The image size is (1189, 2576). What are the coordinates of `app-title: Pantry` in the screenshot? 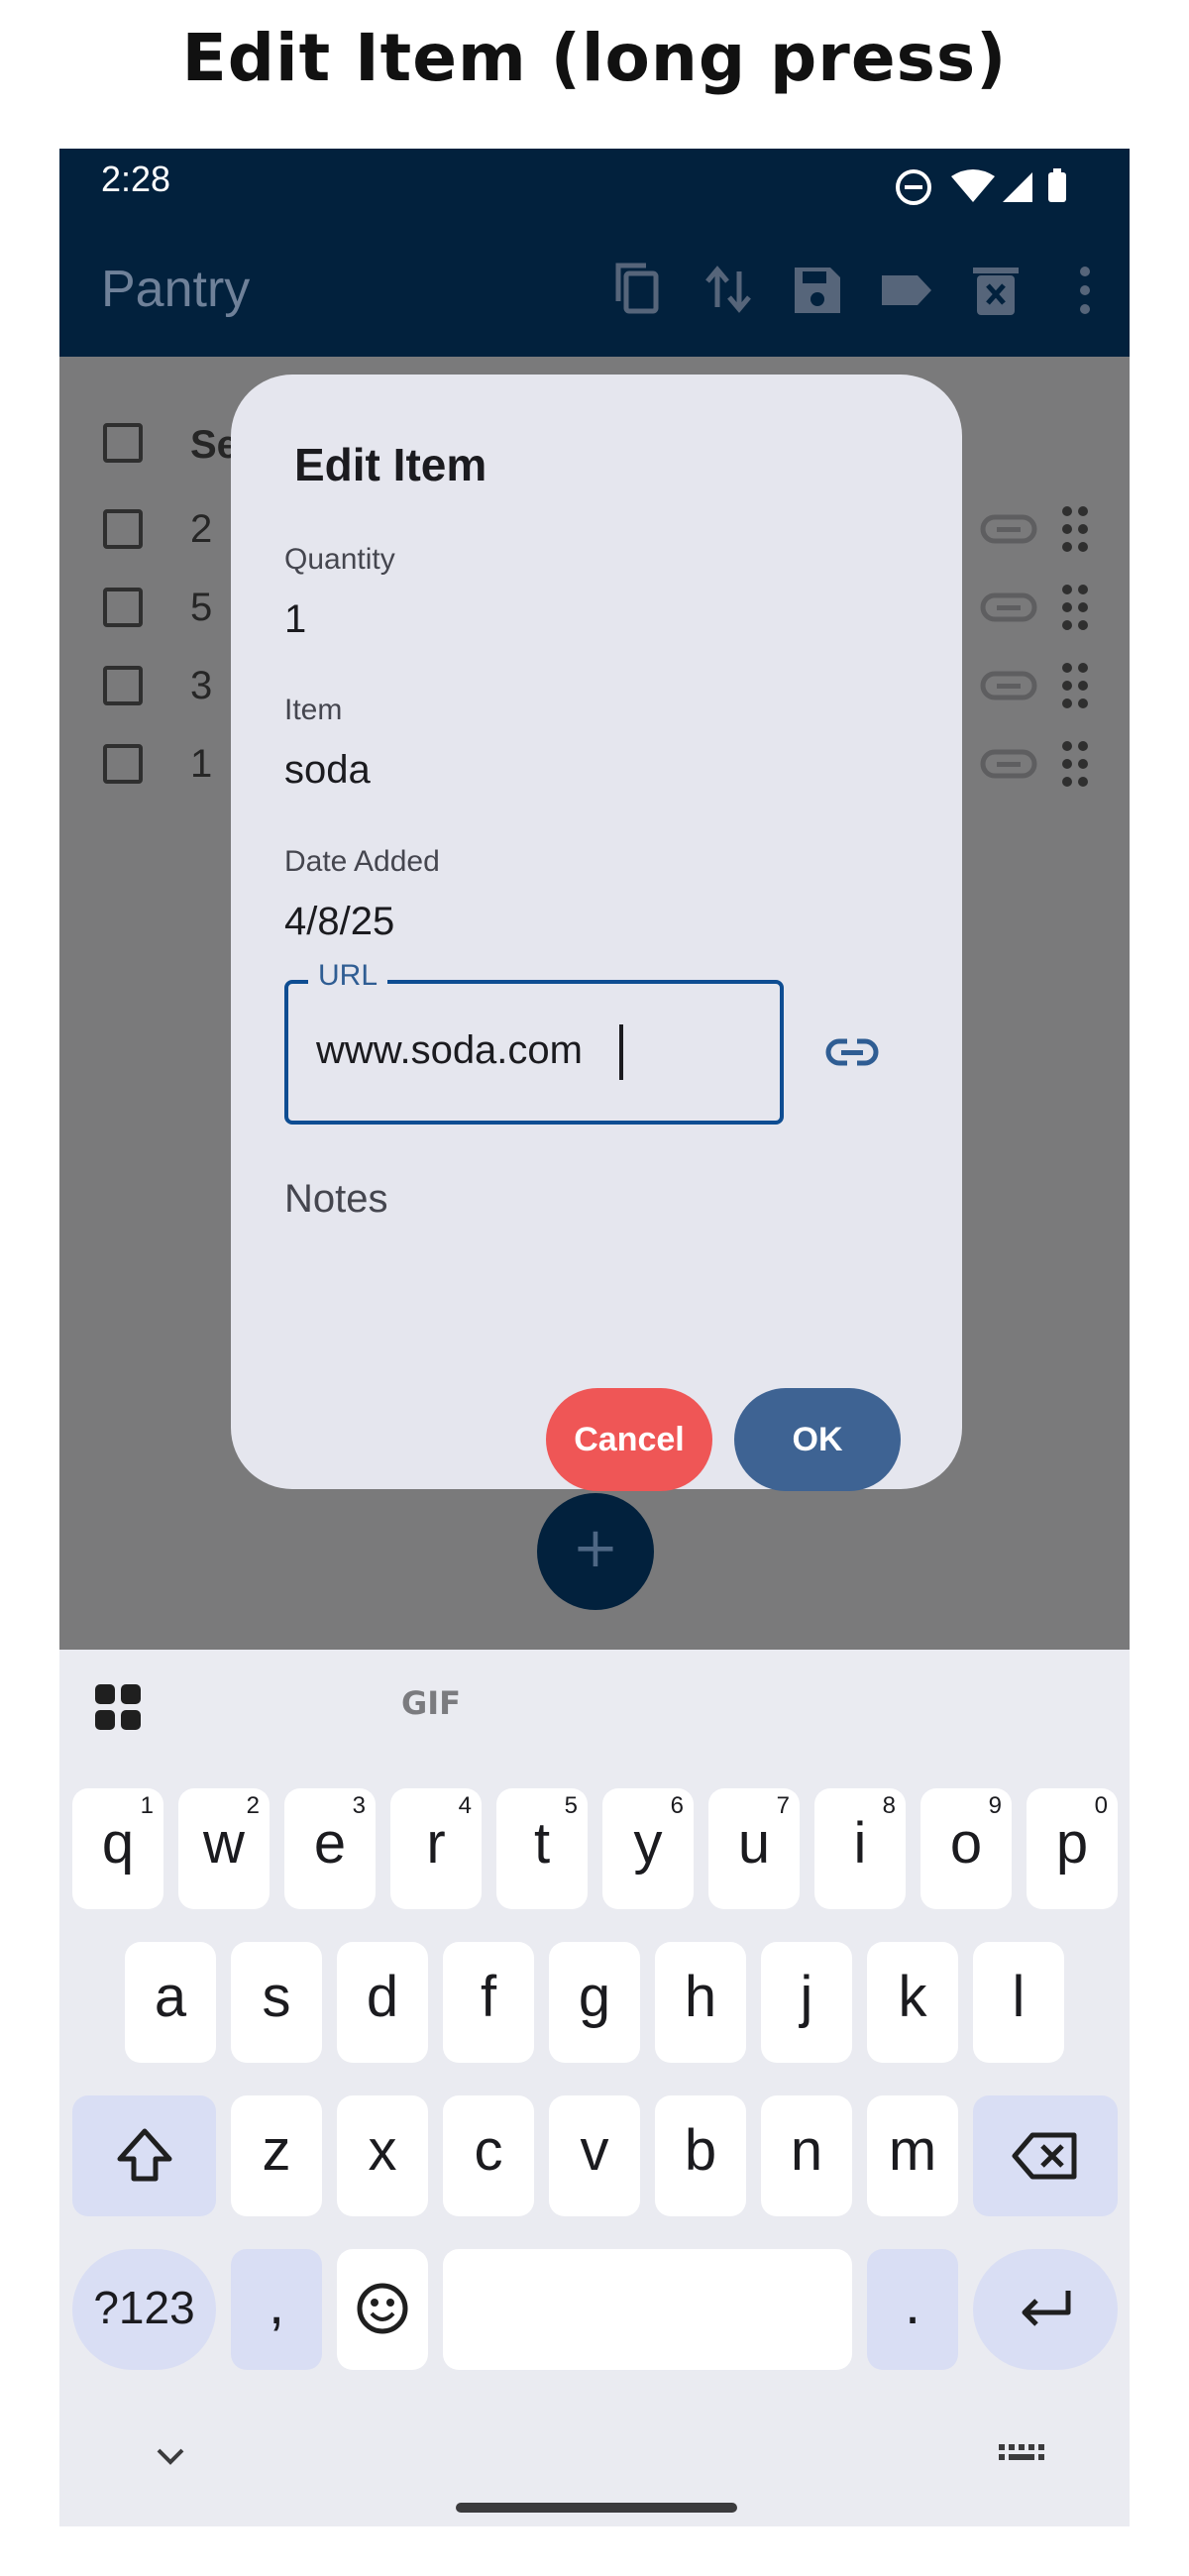 It's located at (176, 289).